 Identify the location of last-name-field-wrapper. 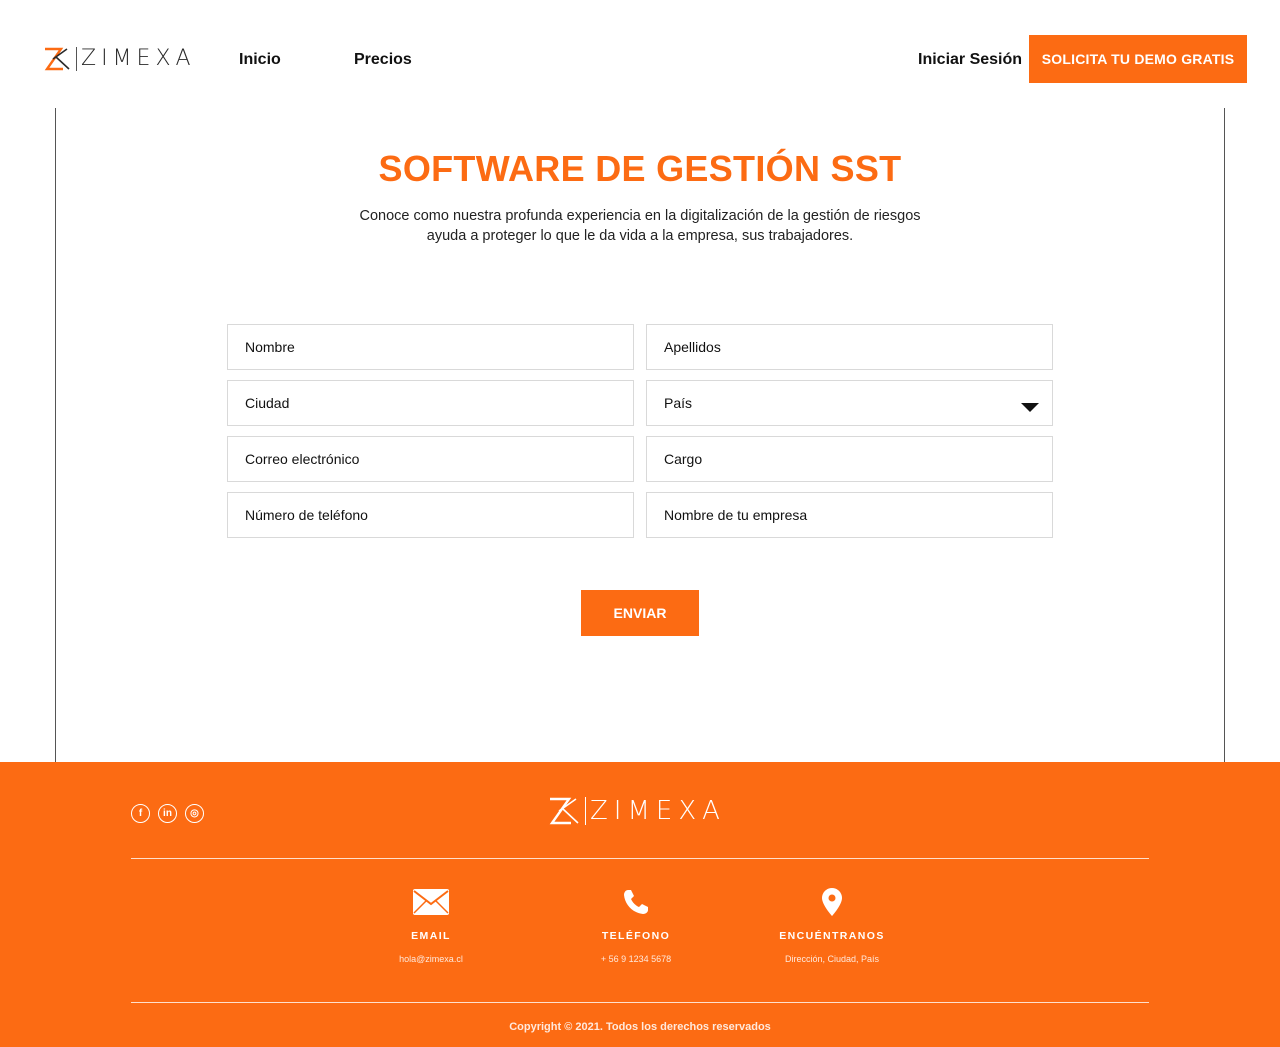
(849, 347).